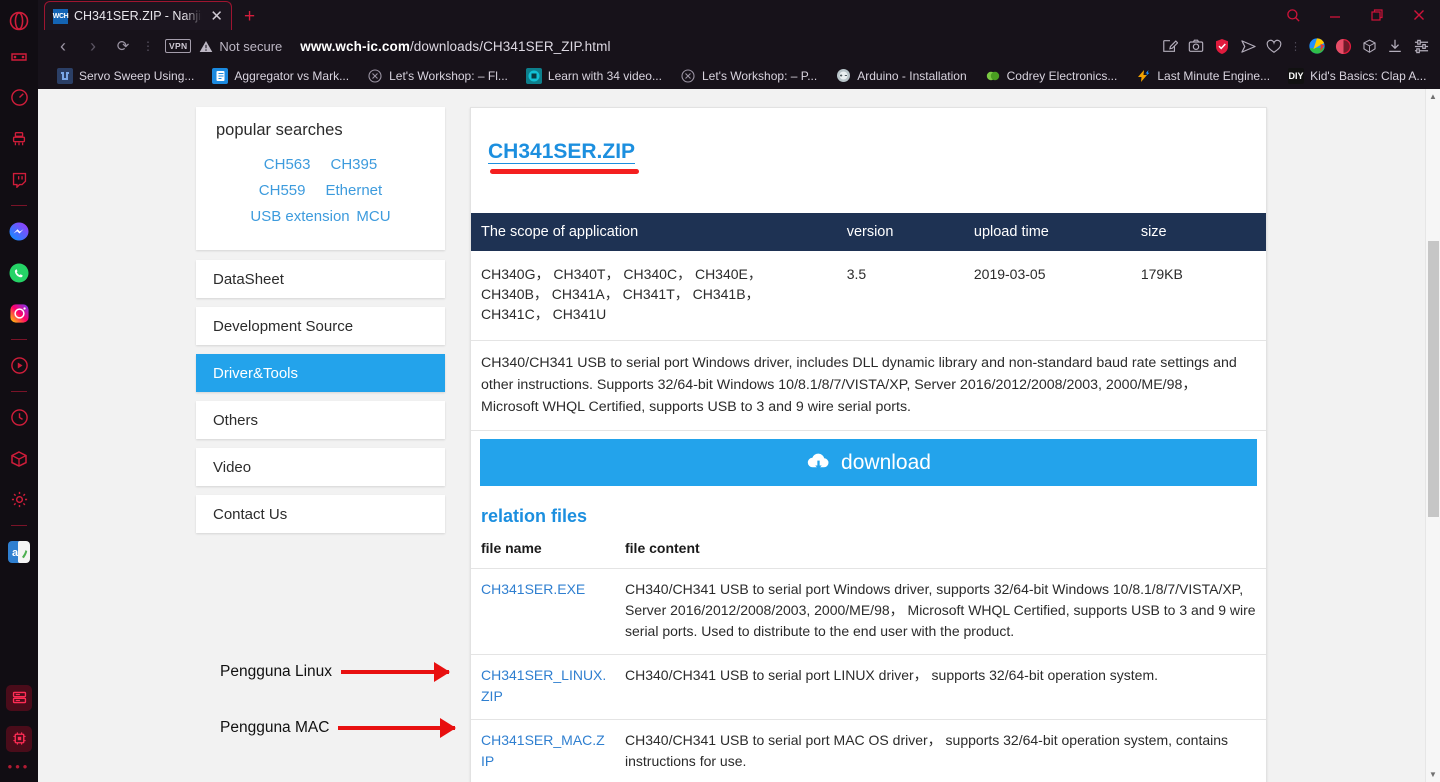 The image size is (1440, 782). Describe the element at coordinates (19, 697) in the screenshot. I see `server-pin-icon` at that location.